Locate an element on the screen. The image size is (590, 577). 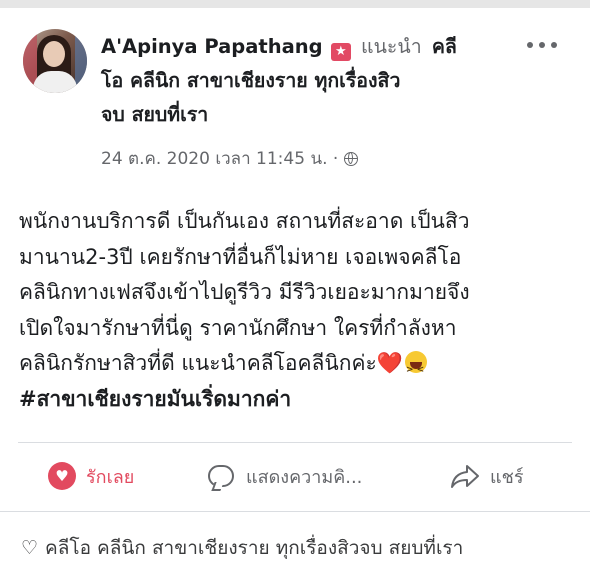
heart-emoji: ❤️ is located at coordinates (389, 363).